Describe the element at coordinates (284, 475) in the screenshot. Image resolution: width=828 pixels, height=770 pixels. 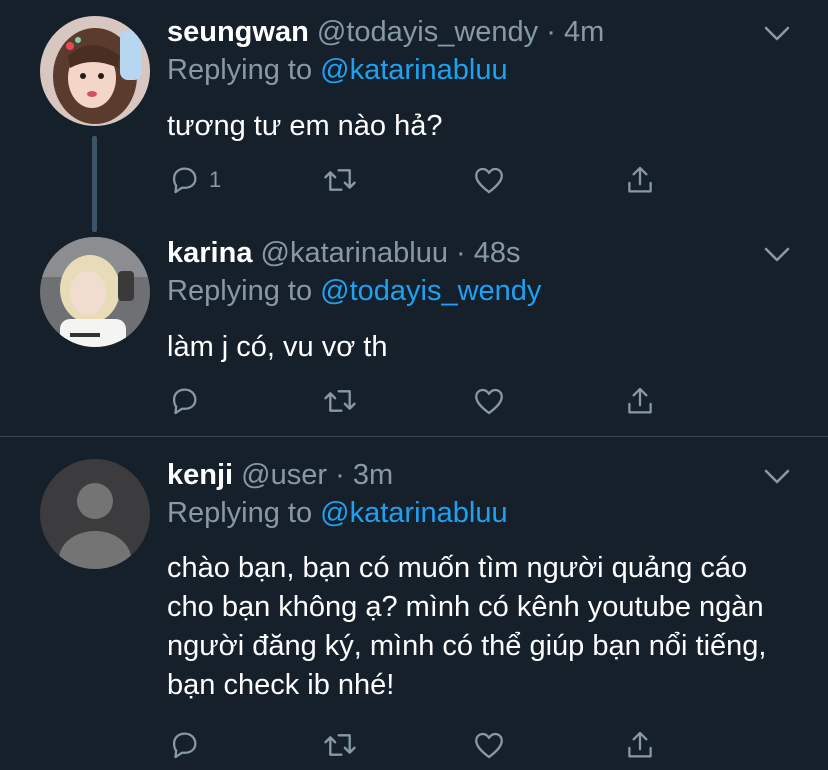
I see `user-handle: @user` at that location.